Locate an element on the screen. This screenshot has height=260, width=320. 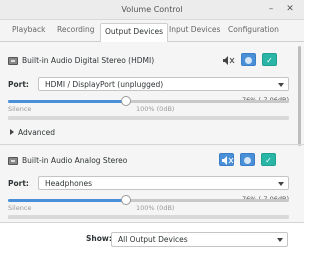
port-select: HDMI / DisplayPort (unplugged) is located at coordinates (163, 84).